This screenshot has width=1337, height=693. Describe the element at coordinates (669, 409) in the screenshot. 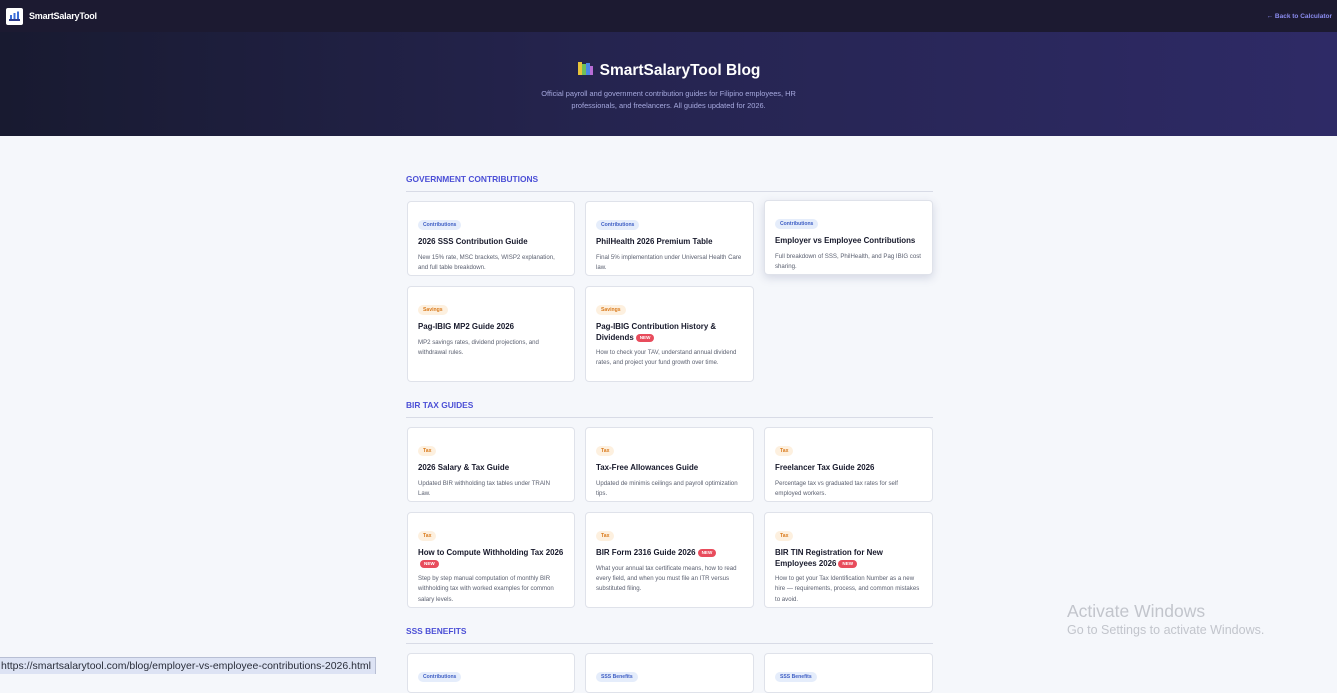

I see `section-title-bir-tax-guides: BIR TAX GUIDES` at that location.